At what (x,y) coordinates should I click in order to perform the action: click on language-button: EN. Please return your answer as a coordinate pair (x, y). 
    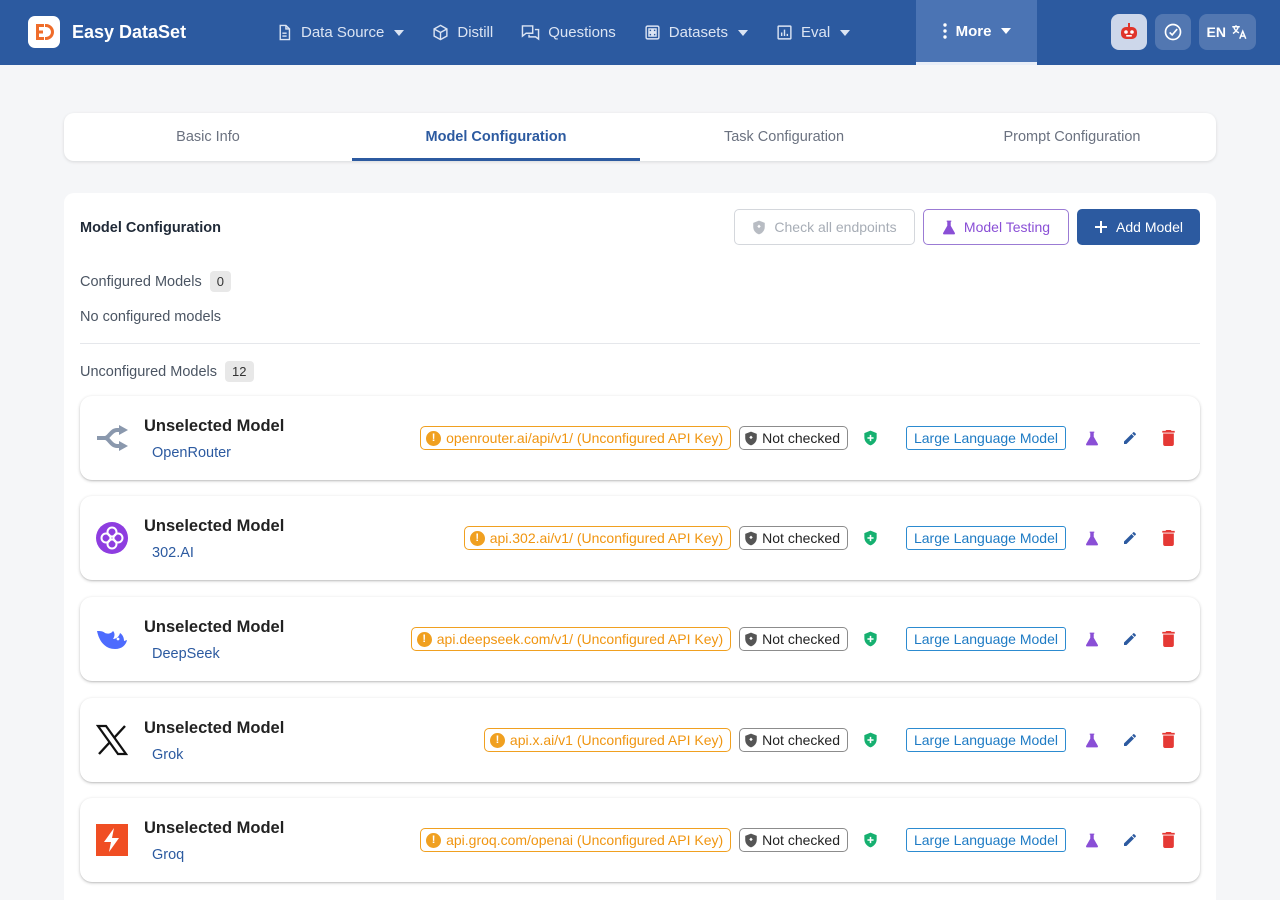
    Looking at the image, I should click on (1227, 32).